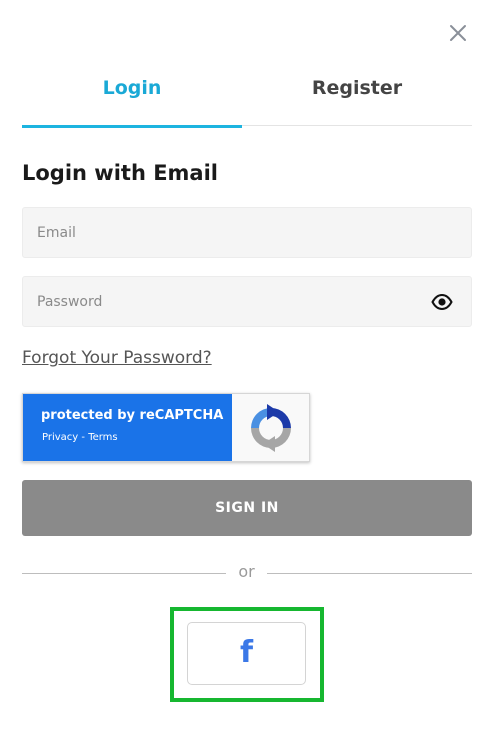 The height and width of the screenshot is (743, 494). I want to click on recaptcha-panel: protected by reCAPTCHA Privacy - Terms, so click(127, 427).